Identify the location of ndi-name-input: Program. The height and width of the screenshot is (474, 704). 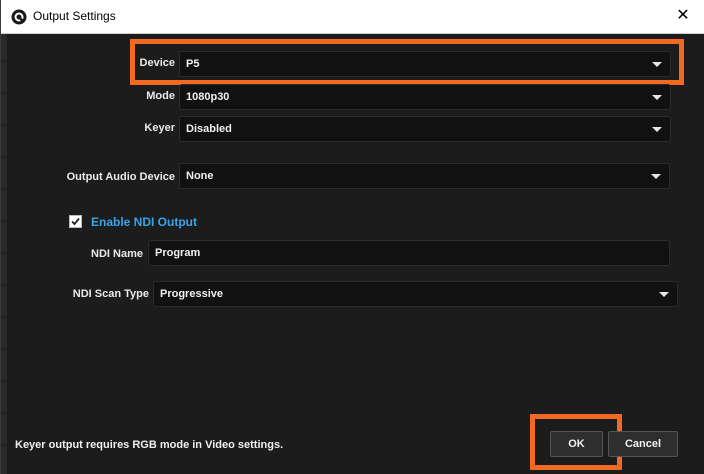
(409, 253).